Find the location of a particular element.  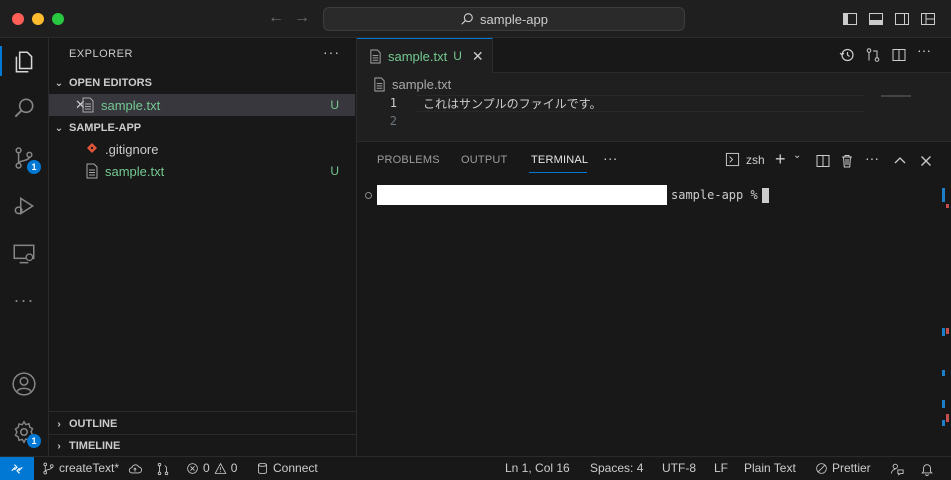

warning-icon is located at coordinates (220, 468).